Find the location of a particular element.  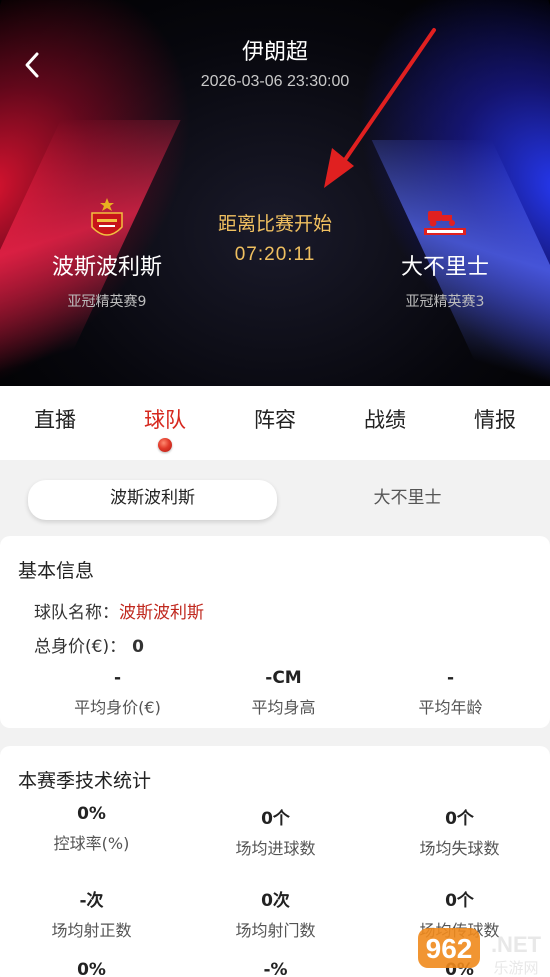

total-value-value: 0 is located at coordinates (138, 647).